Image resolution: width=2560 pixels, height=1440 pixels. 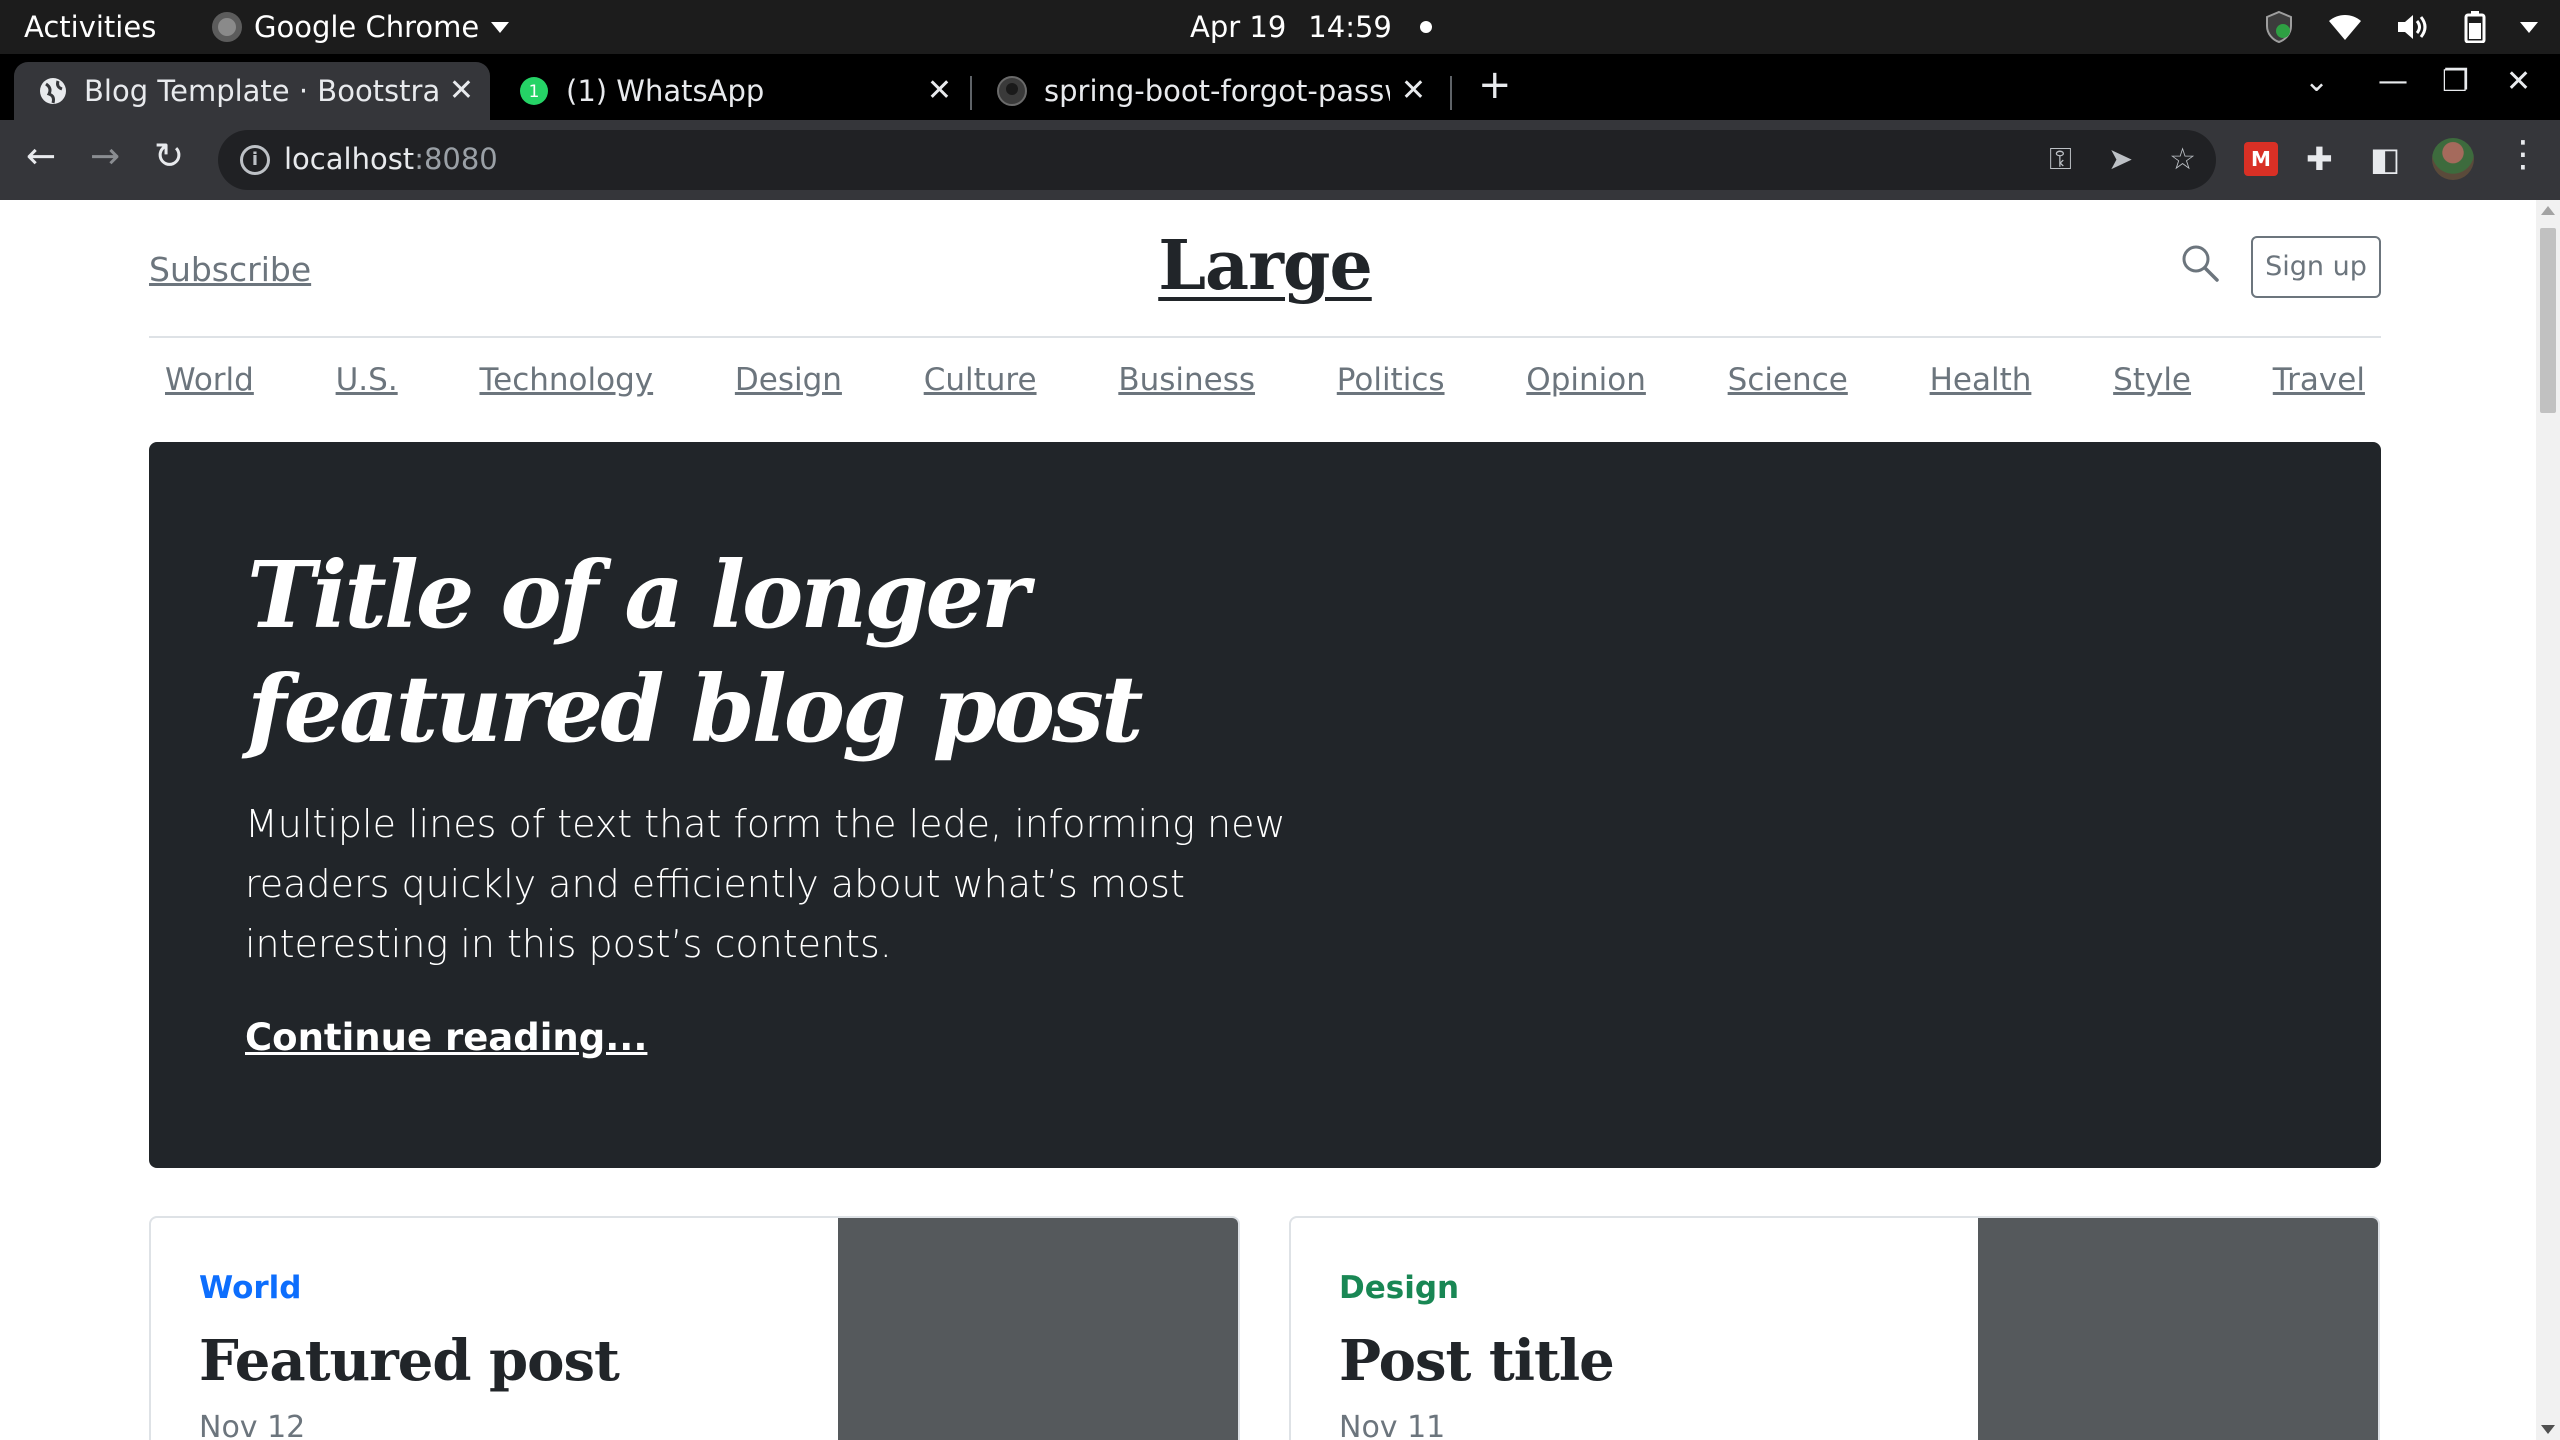 I want to click on close-window-icon: ✕, so click(x=2518, y=81).